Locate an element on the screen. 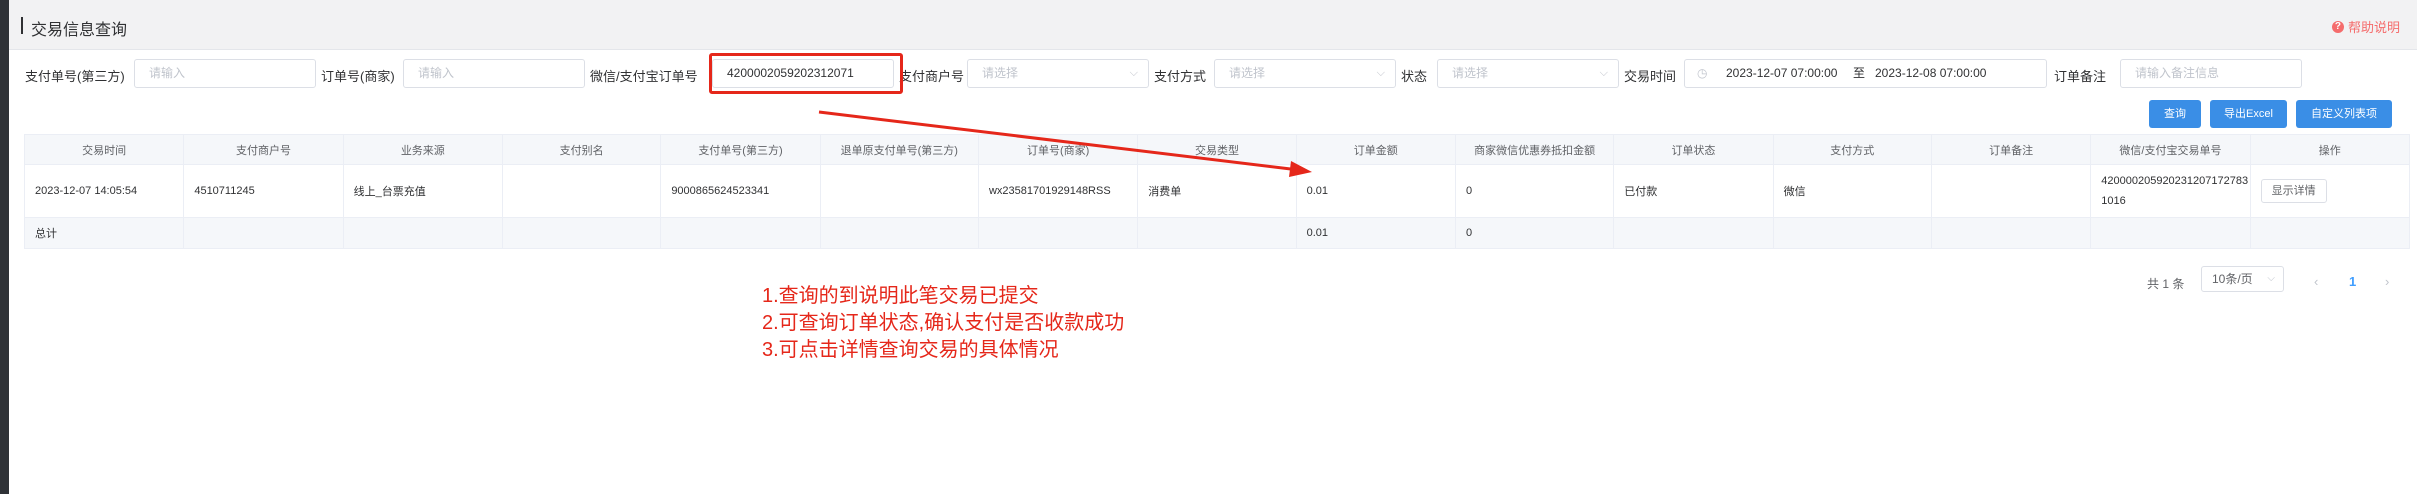  column-header: 支付商户号 is located at coordinates (263, 149).